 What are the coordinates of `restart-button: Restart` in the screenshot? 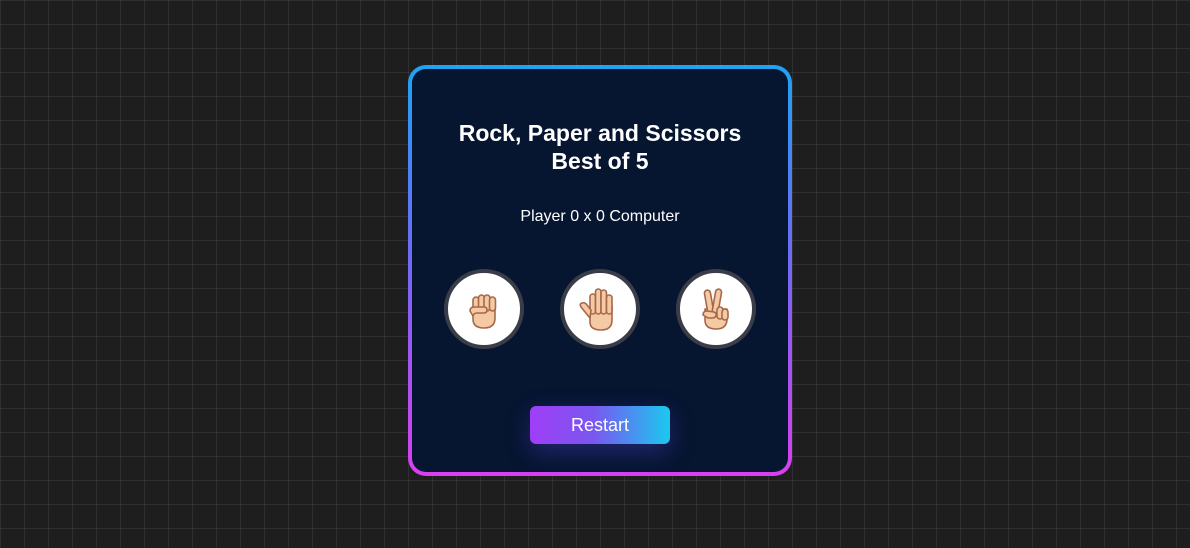 It's located at (600, 425).